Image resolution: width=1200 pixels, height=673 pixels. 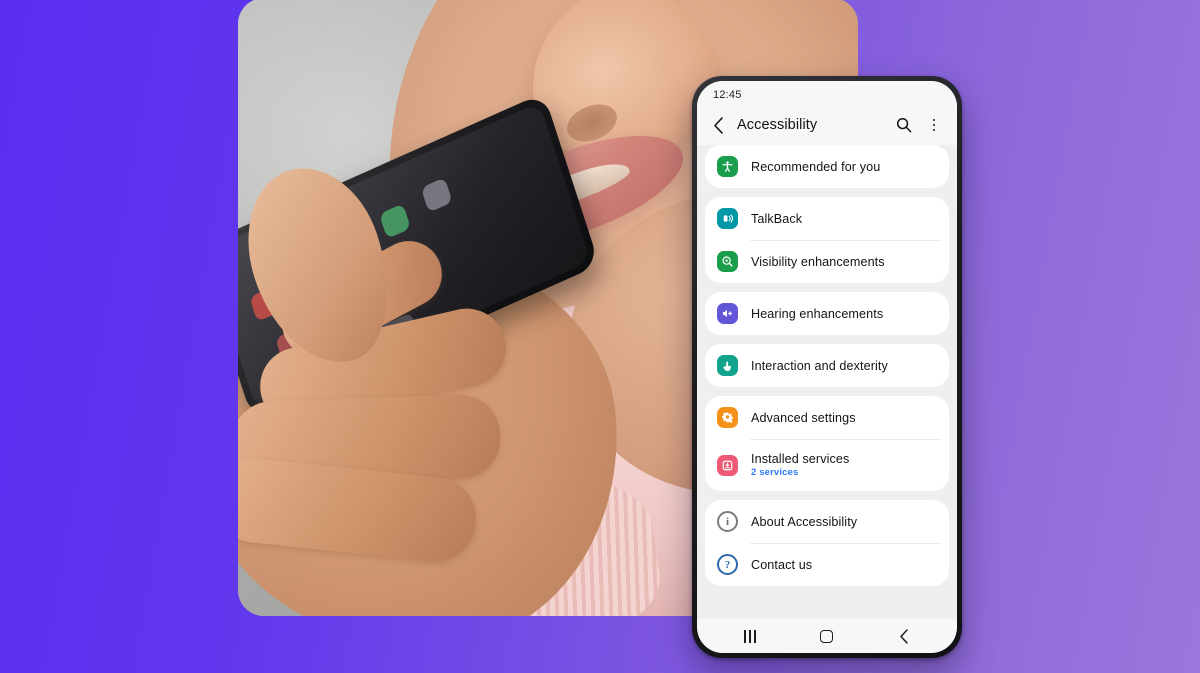 I want to click on accessibility-person-icon, so click(x=727, y=166).